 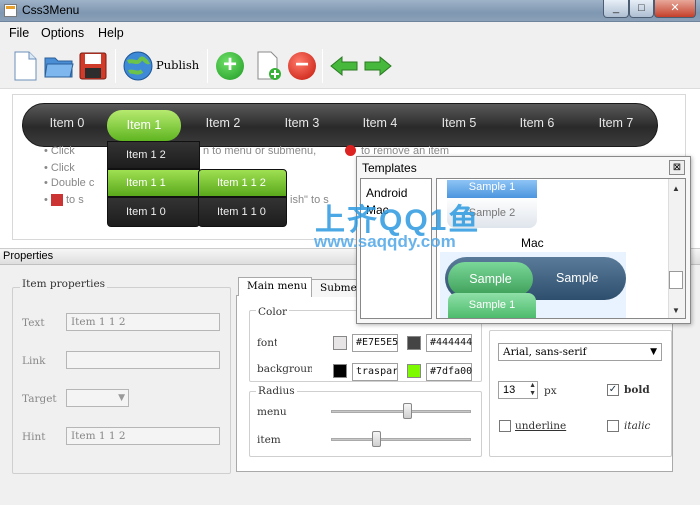 What do you see at coordinates (64, 200) in the screenshot?
I see `hint-line: • to s` at bounding box center [64, 200].